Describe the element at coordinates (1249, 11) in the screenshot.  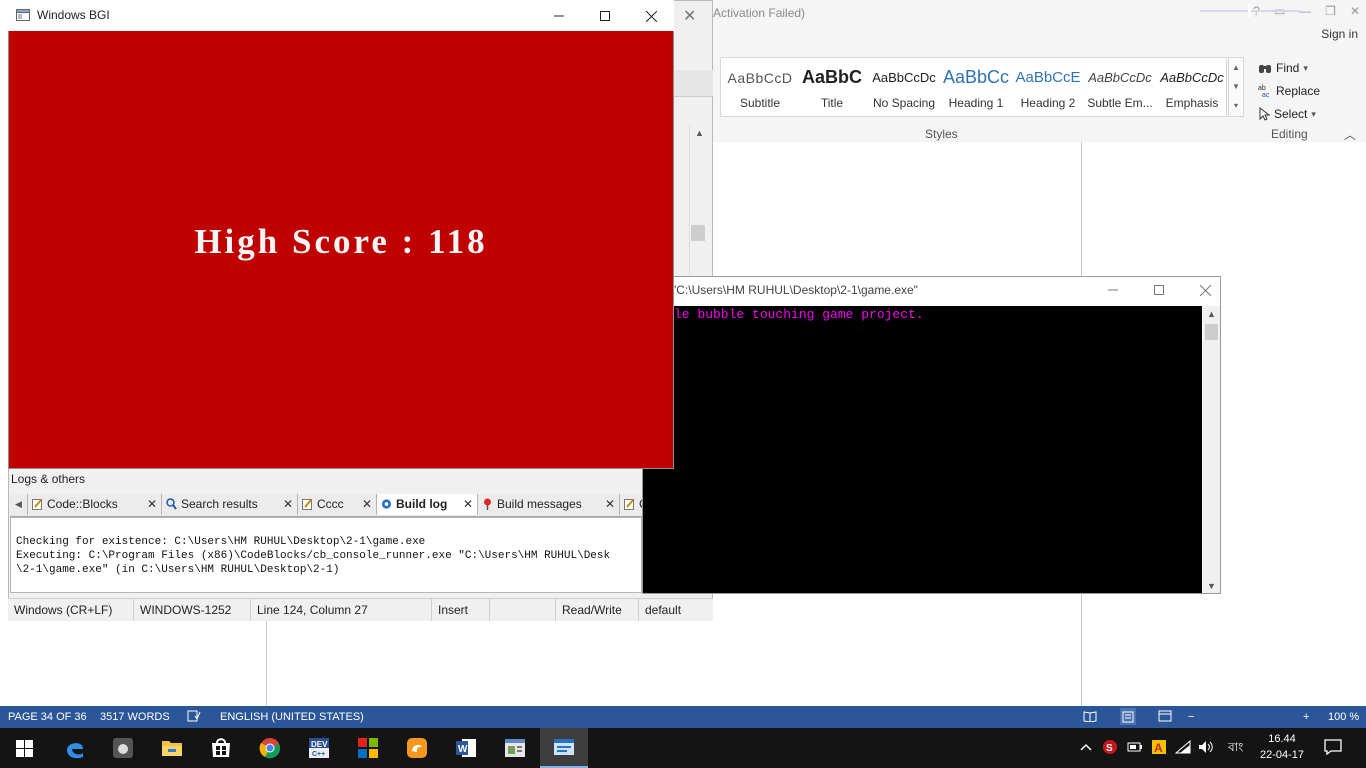
I see `zoom-slider-thumb` at that location.